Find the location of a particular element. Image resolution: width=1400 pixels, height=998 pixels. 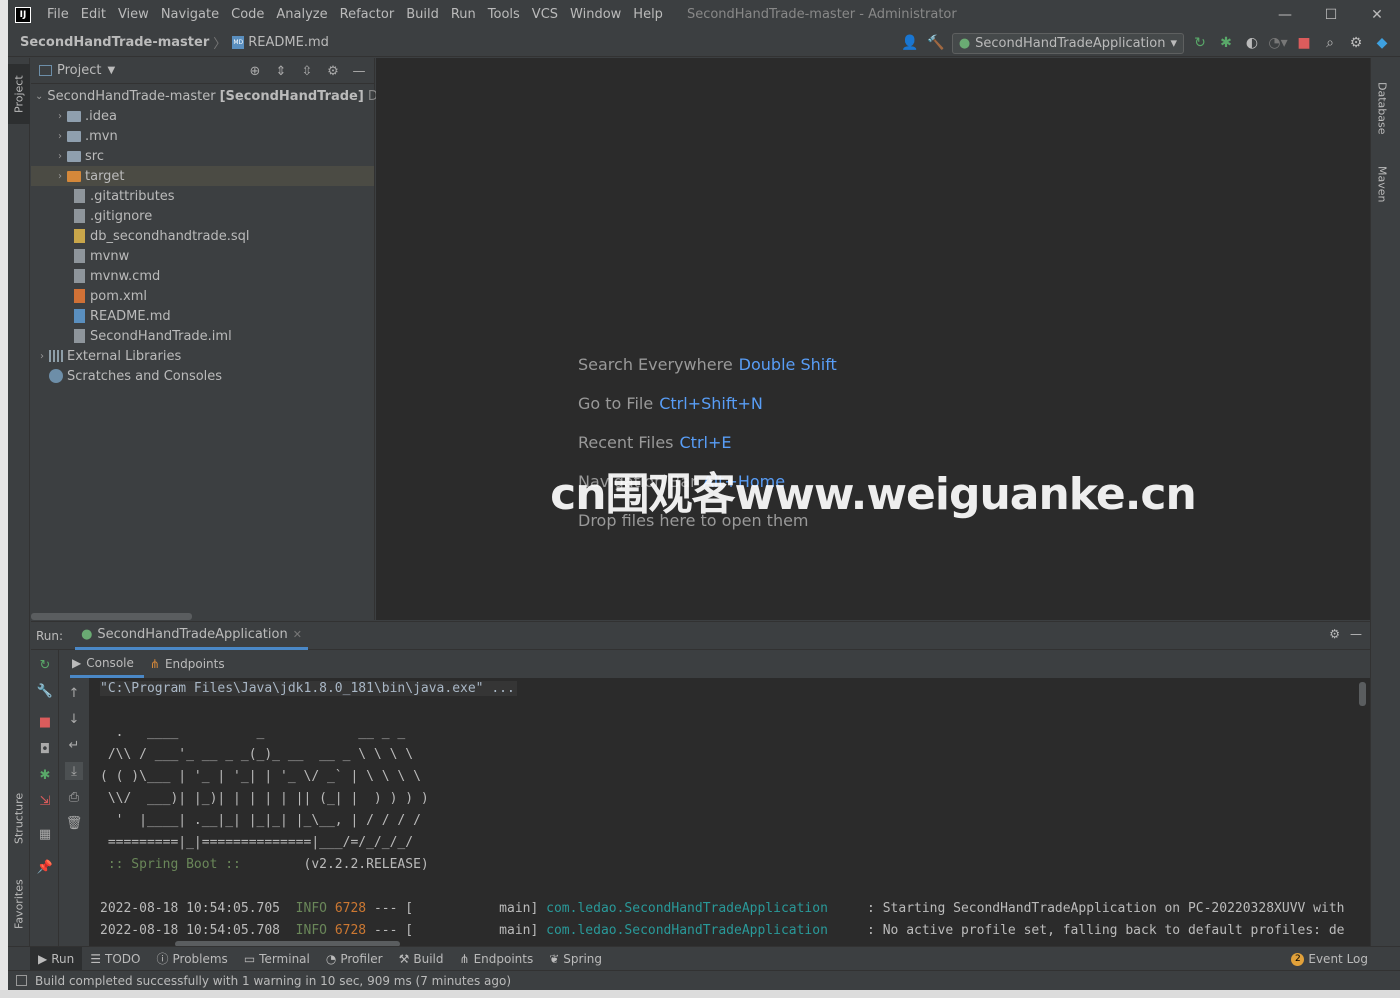

maven-tool-tab: Maven is located at coordinates (1382, 184).